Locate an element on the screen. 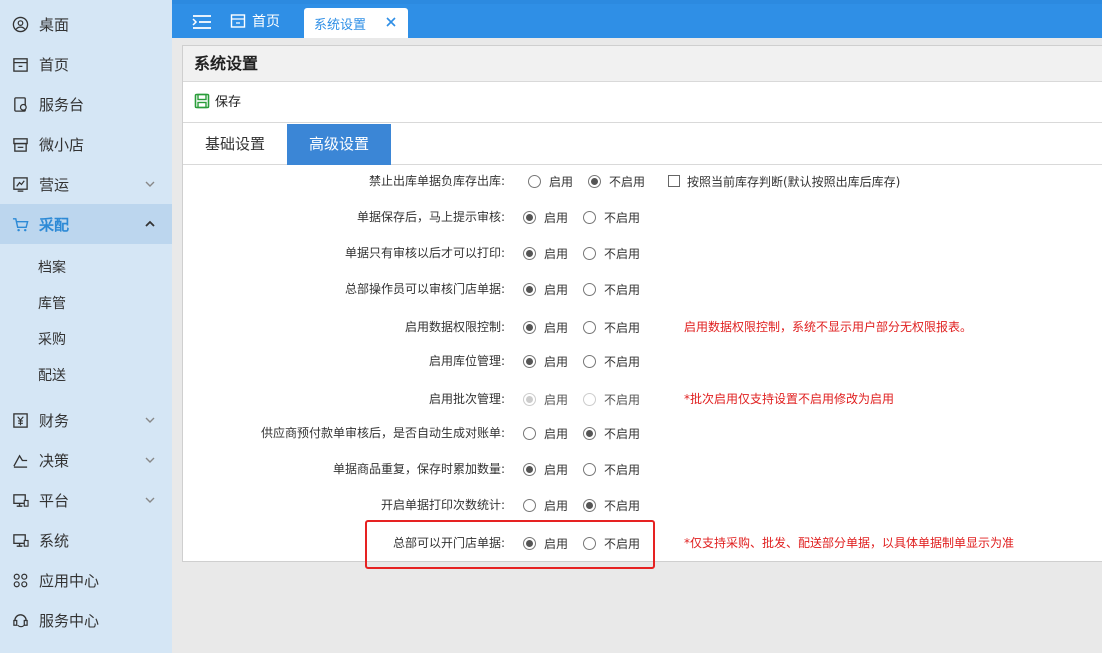  sidebar-item-label: 营运 is located at coordinates (54, 184).